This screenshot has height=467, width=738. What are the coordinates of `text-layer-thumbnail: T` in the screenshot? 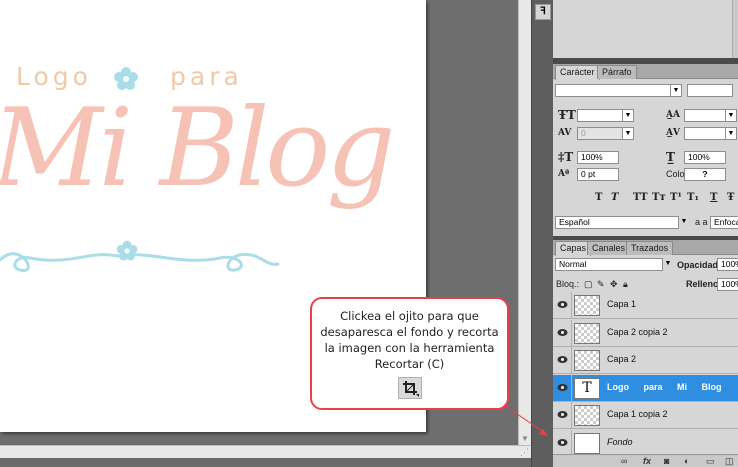 It's located at (587, 388).